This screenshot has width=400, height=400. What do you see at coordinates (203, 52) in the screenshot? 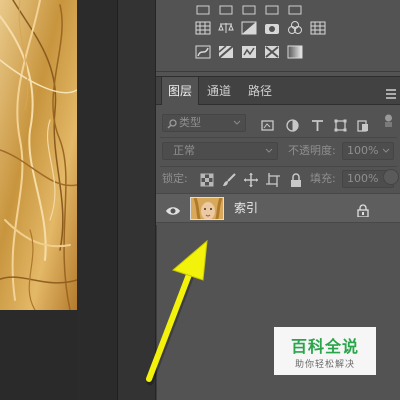
I see `invert-icon` at bounding box center [203, 52].